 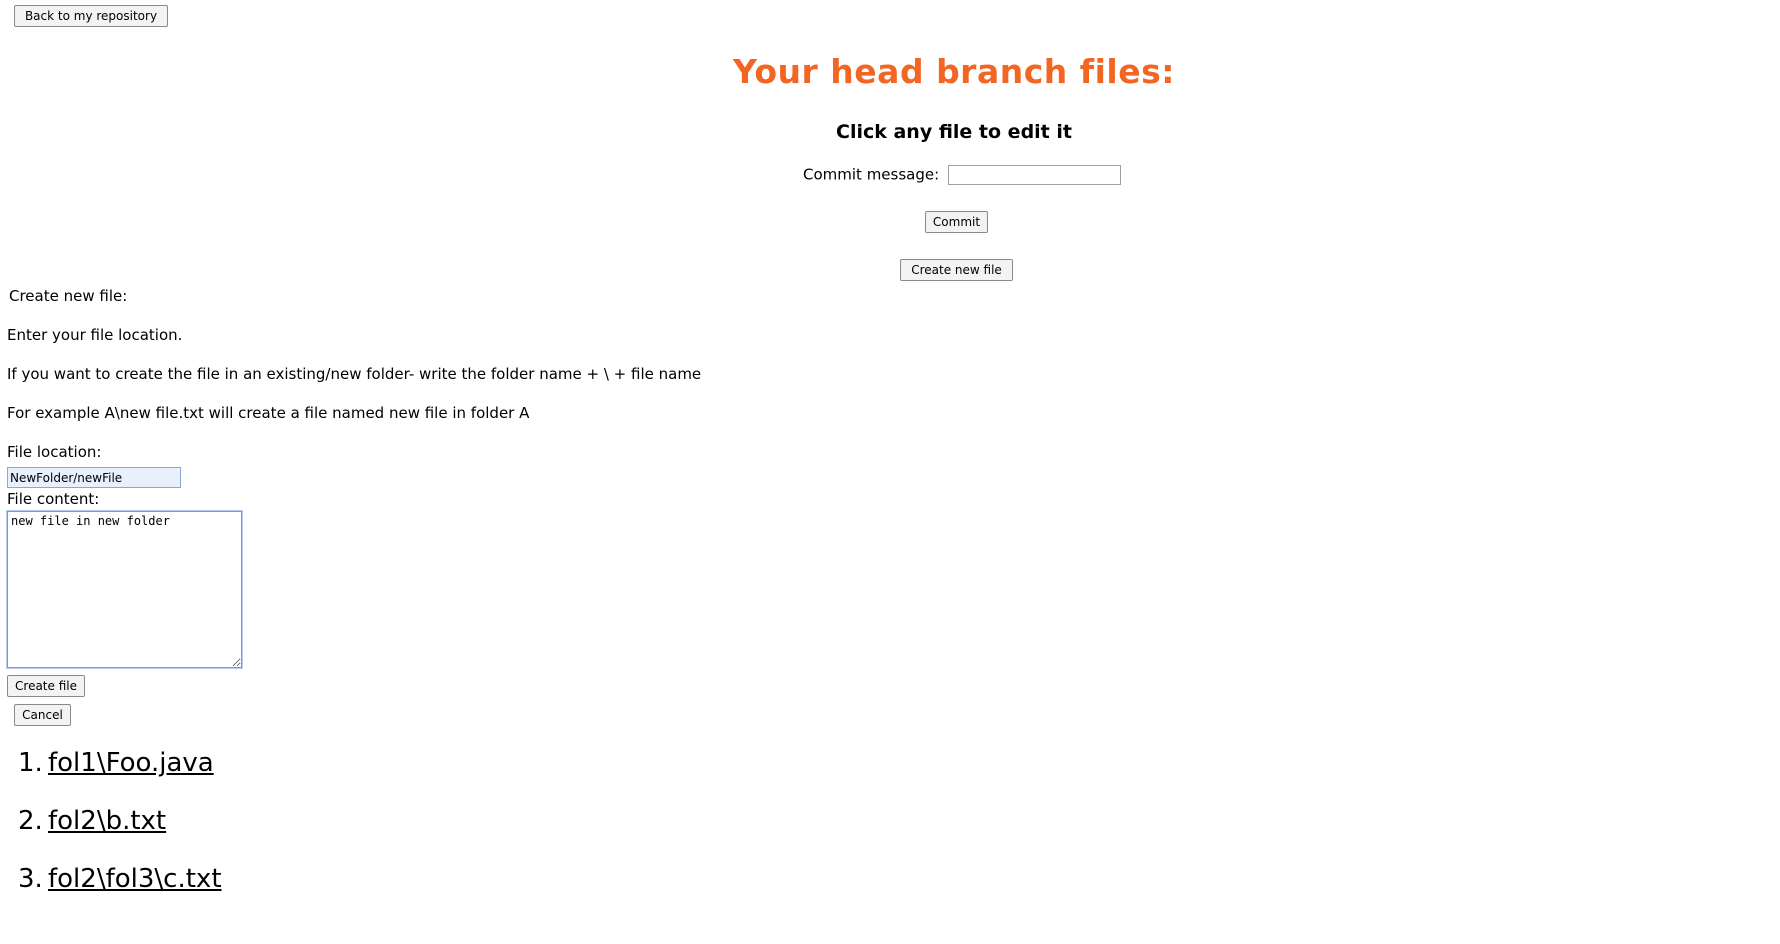 What do you see at coordinates (30, 879) in the screenshot?
I see `list-item-number: 3.` at bounding box center [30, 879].